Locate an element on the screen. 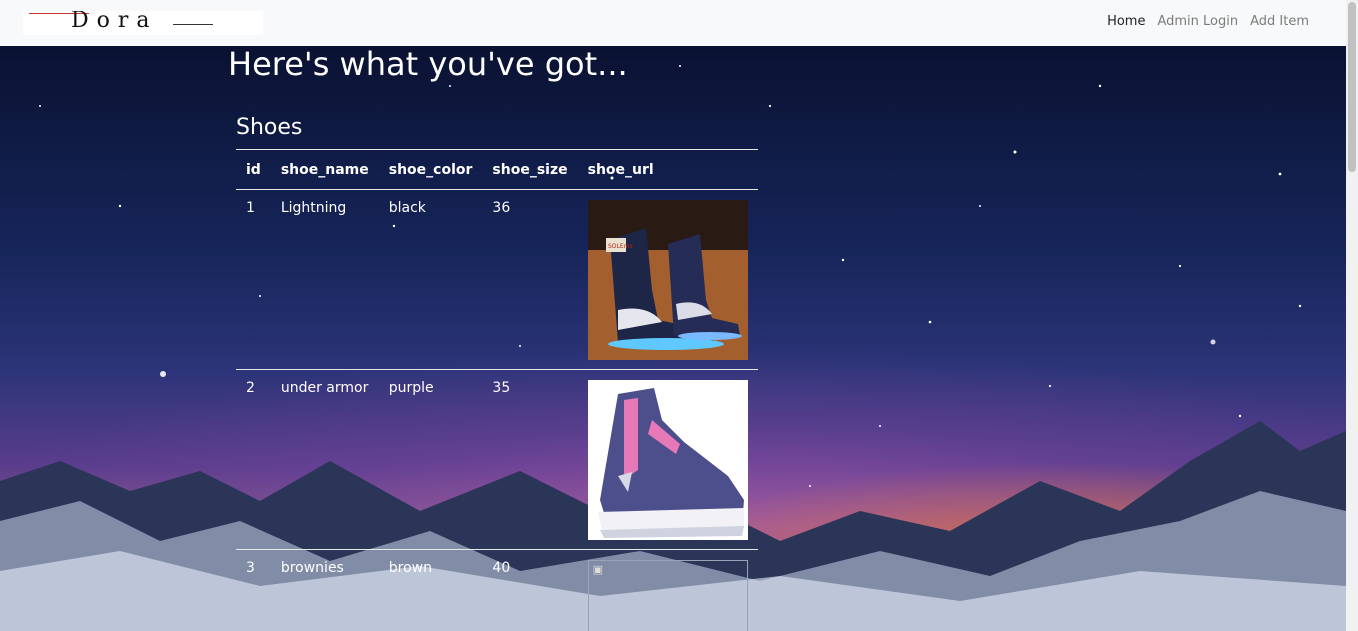 The height and width of the screenshot is (631, 1358). svg-text: SOLEms is located at coordinates (620, 246).